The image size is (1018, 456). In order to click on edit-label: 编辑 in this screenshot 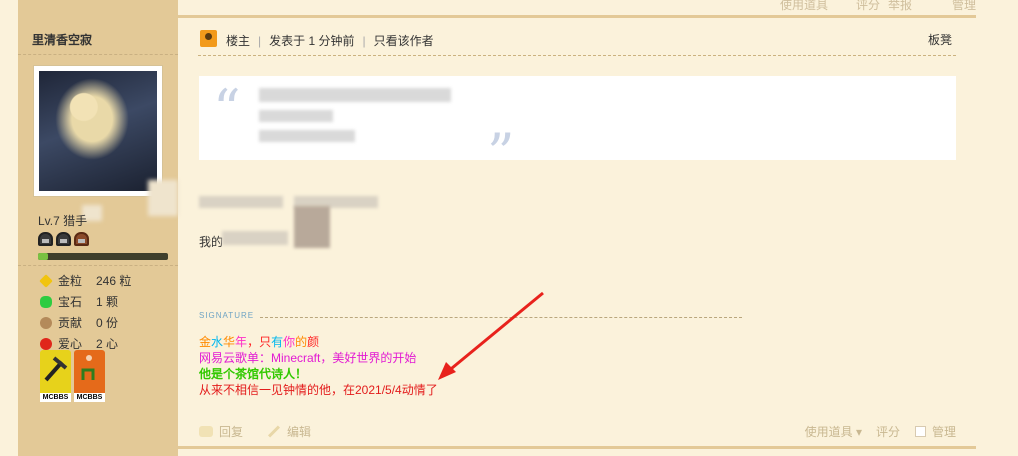, I will do `click(299, 432)`.